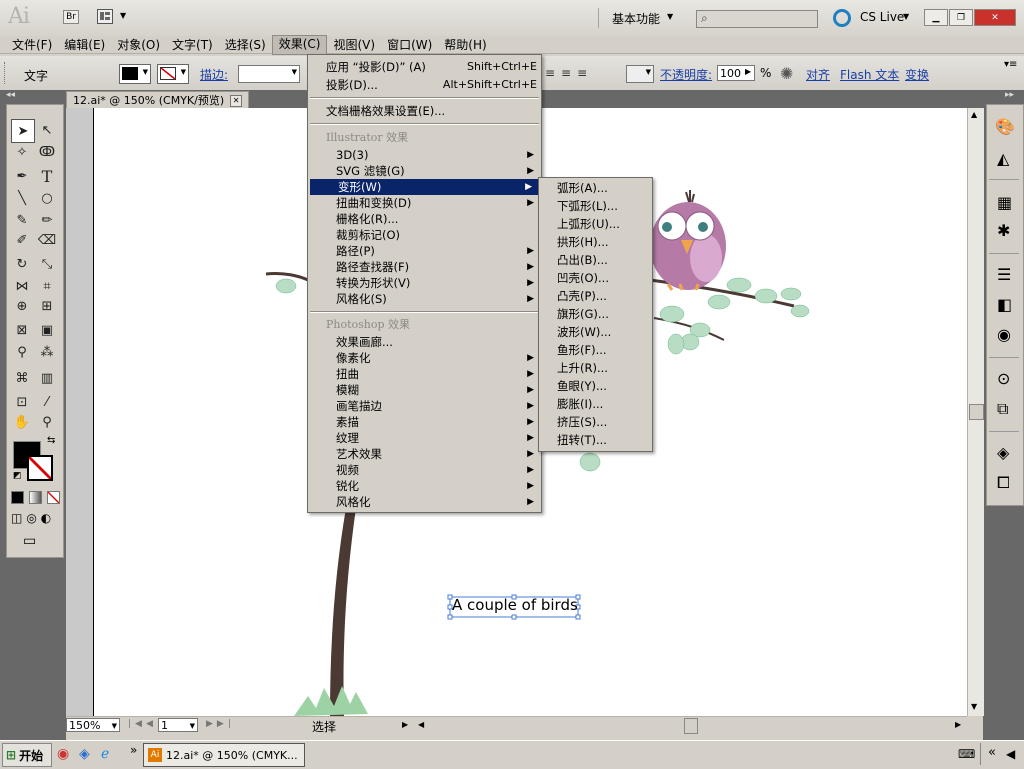  What do you see at coordinates (424, 299) in the screenshot?
I see `effect-stylize-item: 风格化(S) ▶` at bounding box center [424, 299].